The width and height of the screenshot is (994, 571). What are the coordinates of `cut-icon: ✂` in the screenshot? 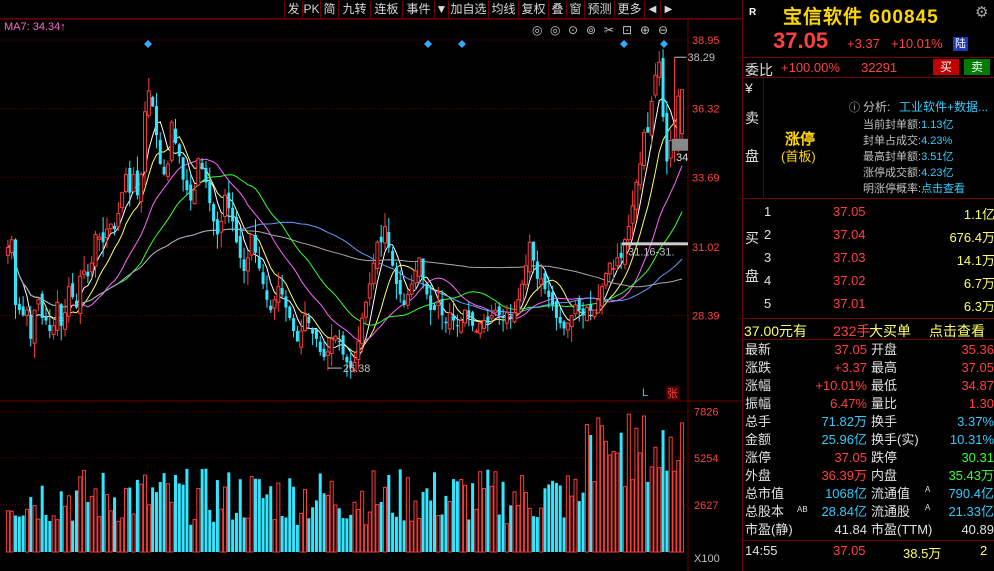 It's located at (609, 30).